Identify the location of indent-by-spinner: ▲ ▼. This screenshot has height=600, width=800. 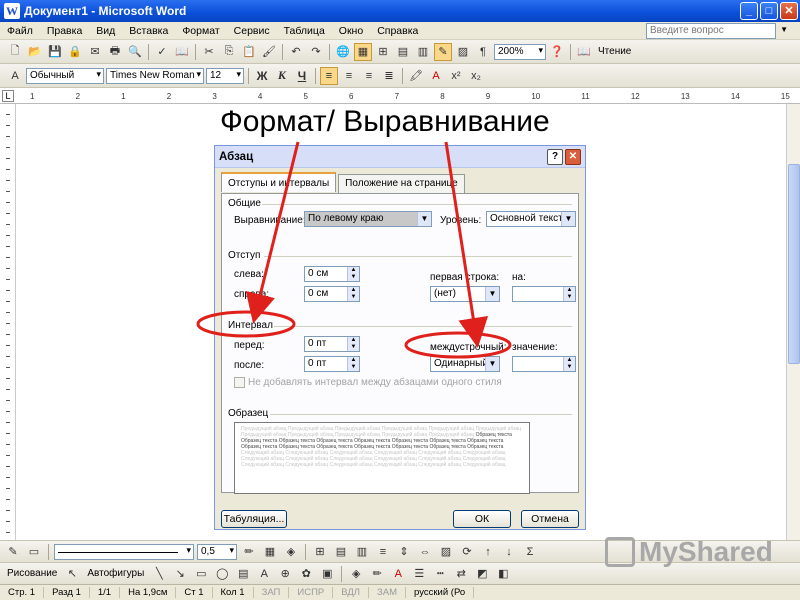
(569, 294).